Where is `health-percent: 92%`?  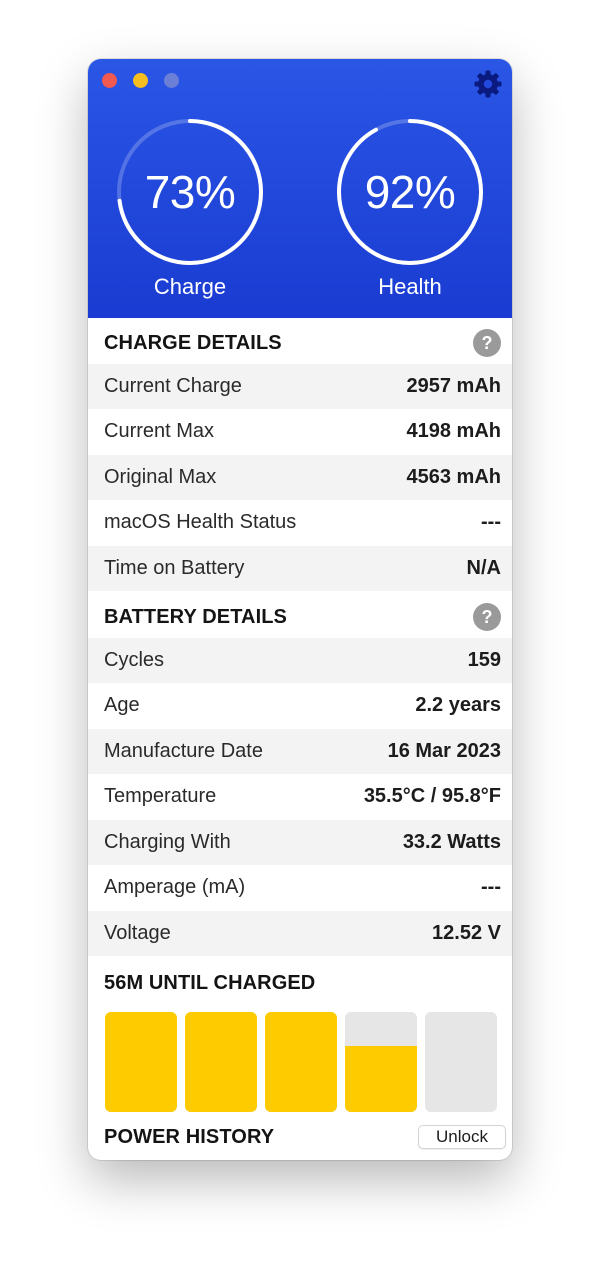 health-percent: 92% is located at coordinates (410, 192).